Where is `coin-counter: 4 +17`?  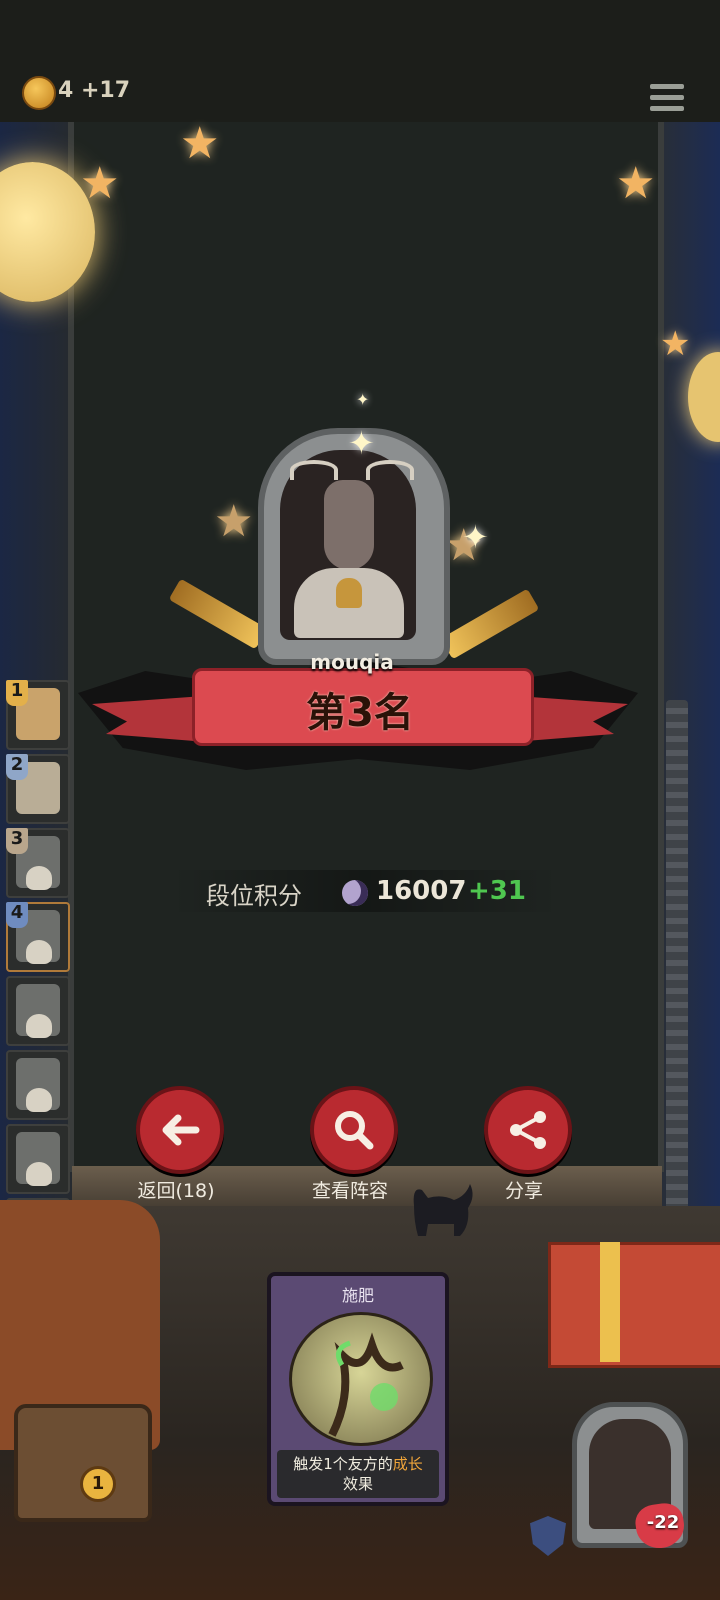
coin-counter: 4 +17 is located at coordinates (94, 90).